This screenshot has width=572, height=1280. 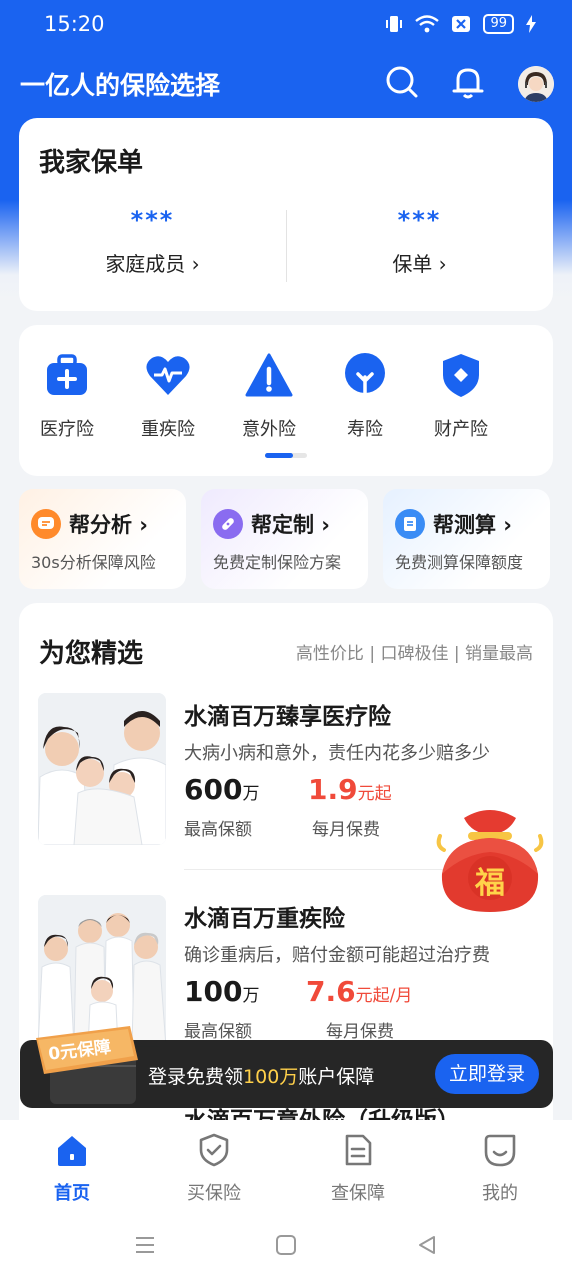 What do you see at coordinates (214, 1193) in the screenshot?
I see `tab-buy-insurance-label: 买保险` at bounding box center [214, 1193].